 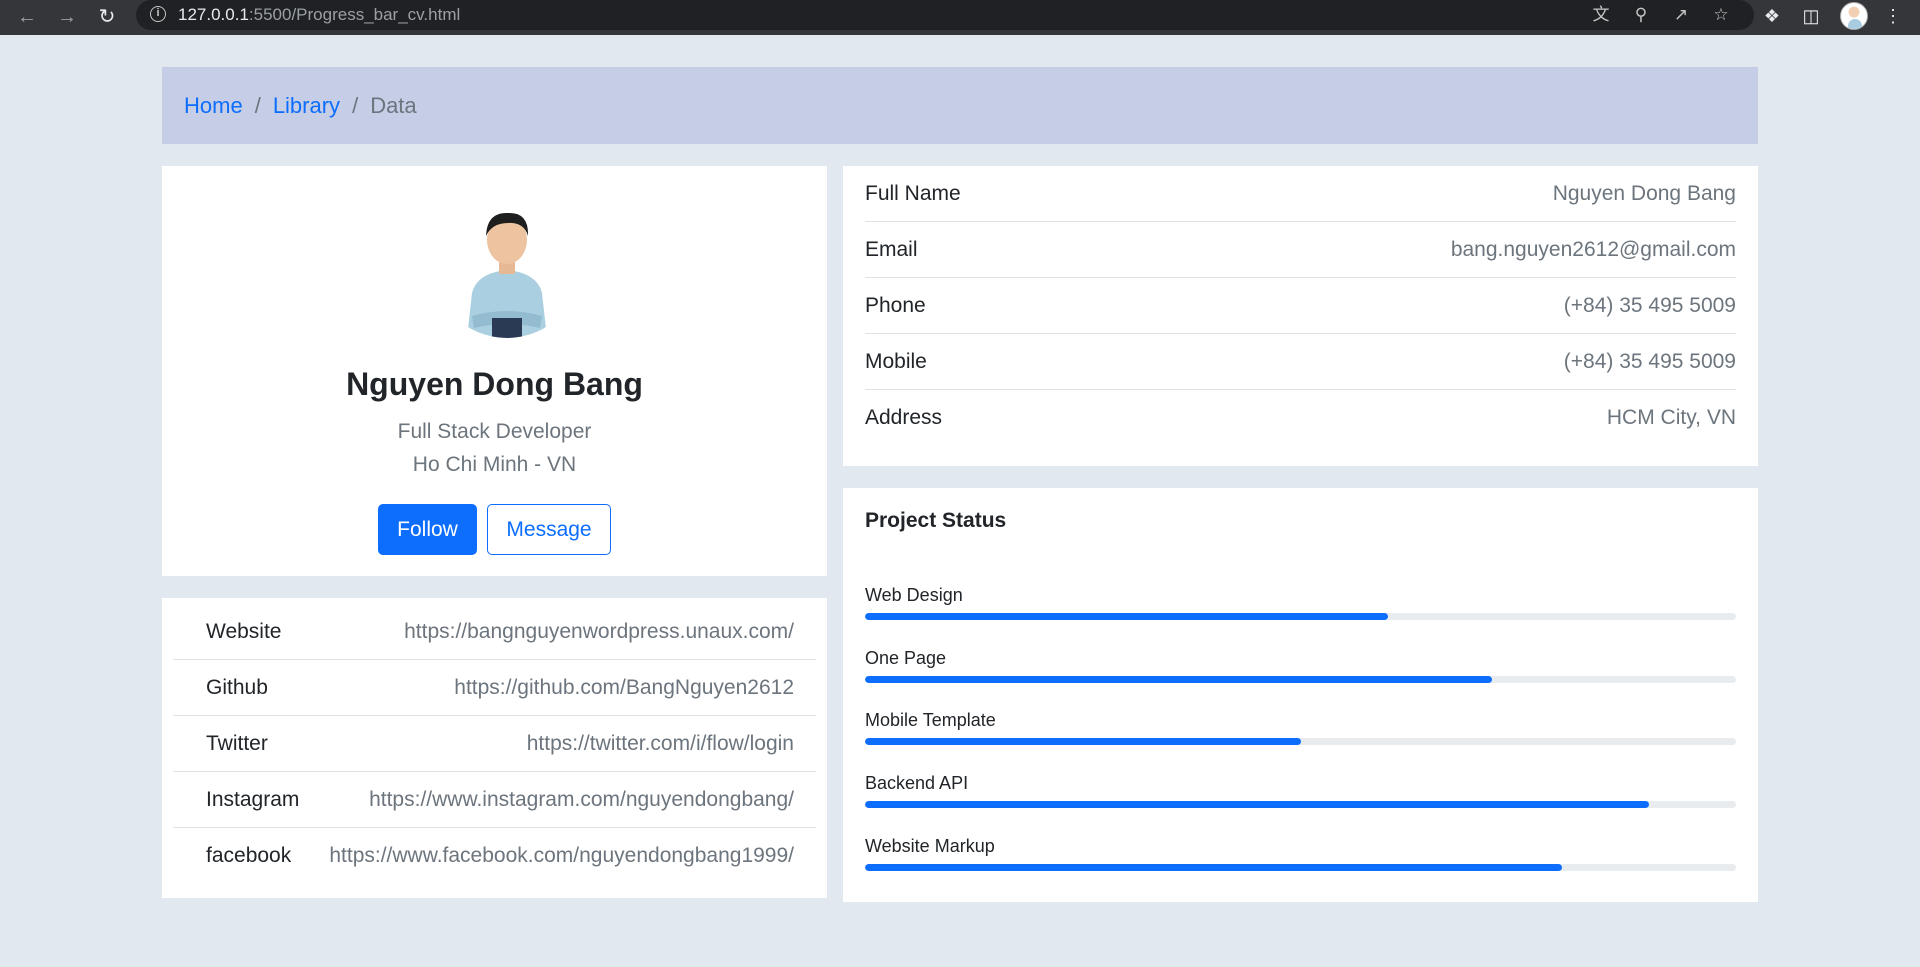 I want to click on translate-icon: 文, so click(x=1601, y=15).